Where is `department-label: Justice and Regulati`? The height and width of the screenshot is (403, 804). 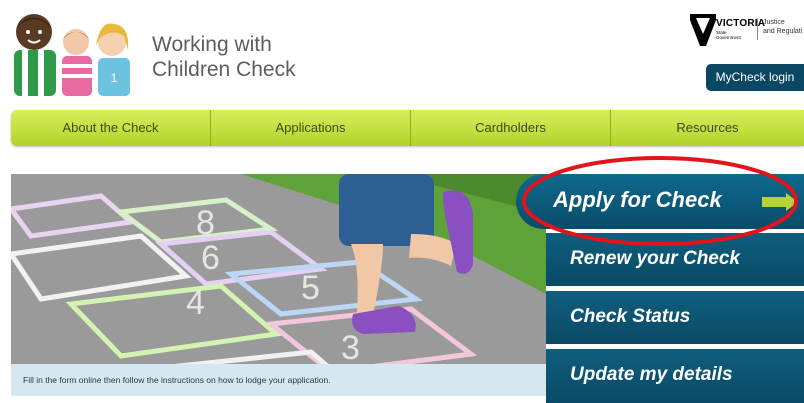
department-label: Justice and Regulati is located at coordinates (782, 27).